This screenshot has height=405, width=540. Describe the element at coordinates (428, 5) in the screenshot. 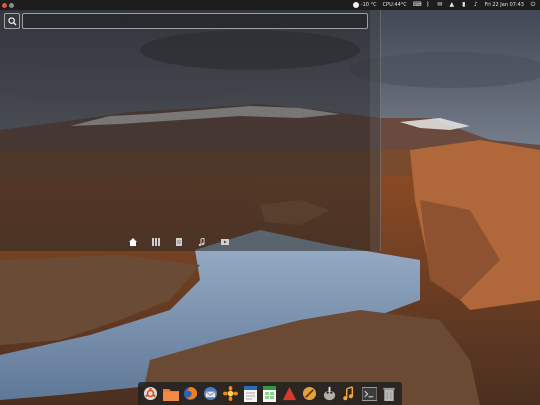

I see `bluetooth-icon: ᛒ` at that location.